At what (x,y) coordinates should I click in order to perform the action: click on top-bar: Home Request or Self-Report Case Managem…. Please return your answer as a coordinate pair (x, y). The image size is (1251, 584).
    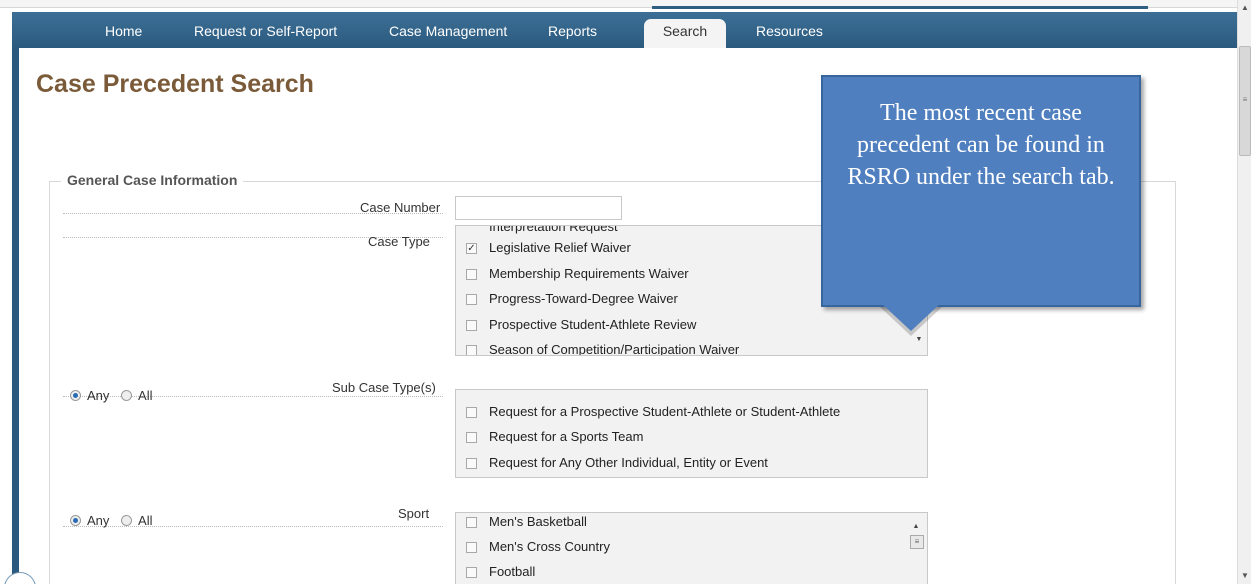
    Looking at the image, I should click on (618, 24).